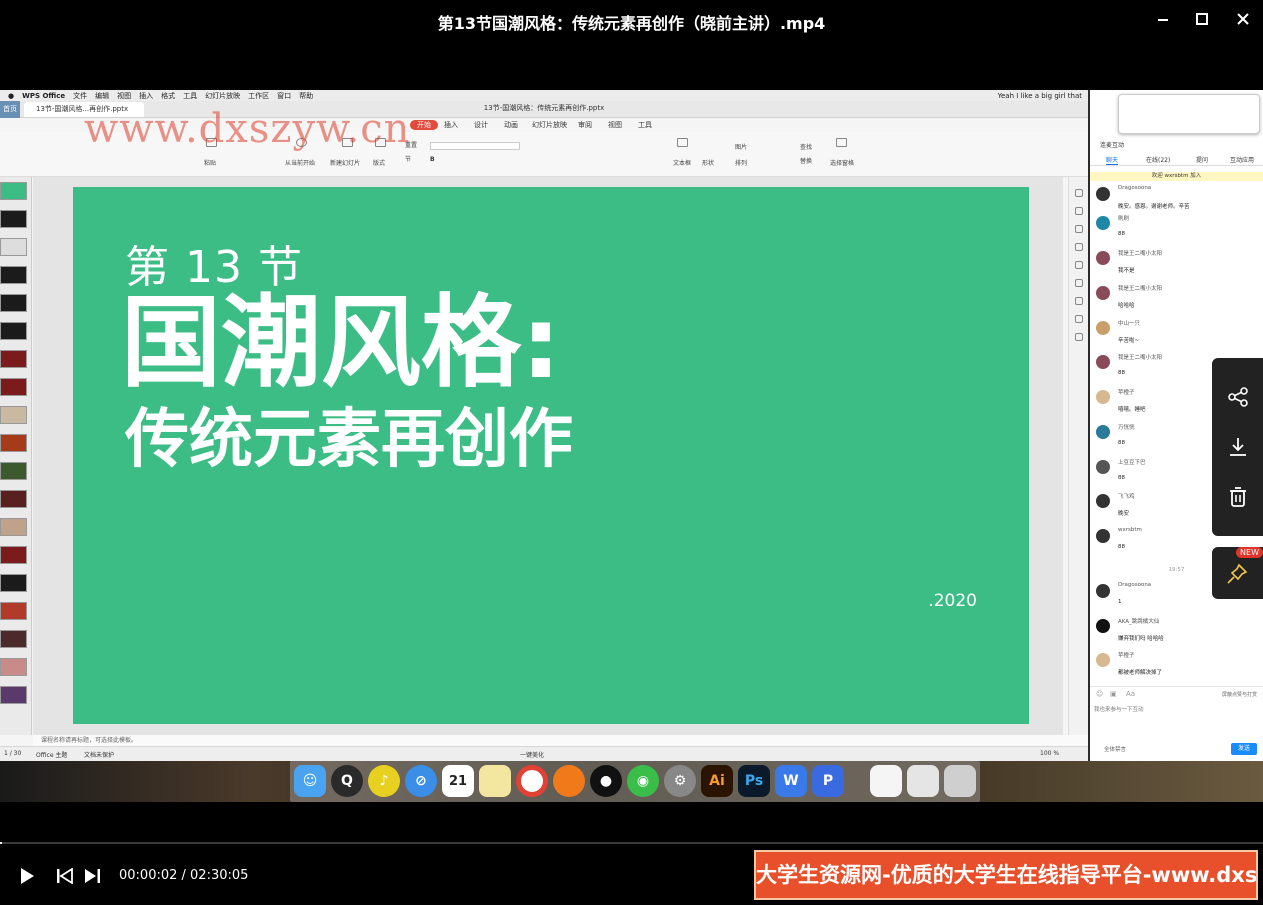 This screenshot has height=905, width=1263. What do you see at coordinates (421, 781) in the screenshot?
I see `safari-icon: ⊘` at bounding box center [421, 781].